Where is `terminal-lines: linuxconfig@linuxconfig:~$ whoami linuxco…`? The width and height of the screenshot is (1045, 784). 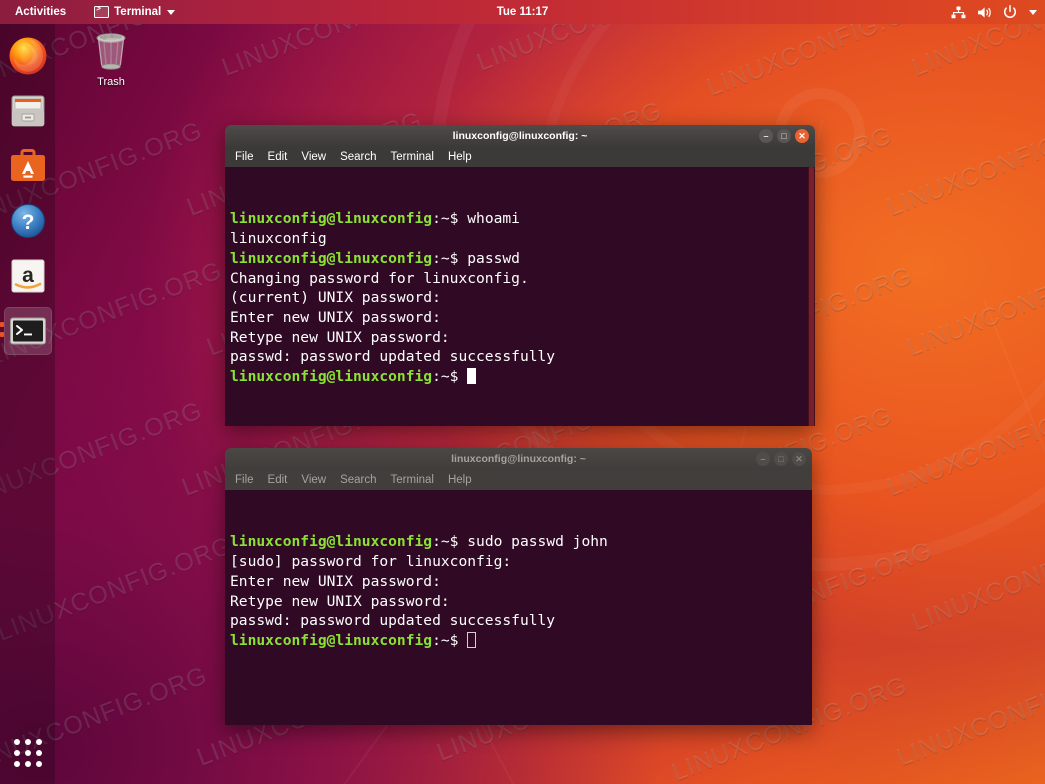
terminal-lines: linuxconfig@linuxconfig:~$ whoami linuxco… is located at coordinates (521, 297).